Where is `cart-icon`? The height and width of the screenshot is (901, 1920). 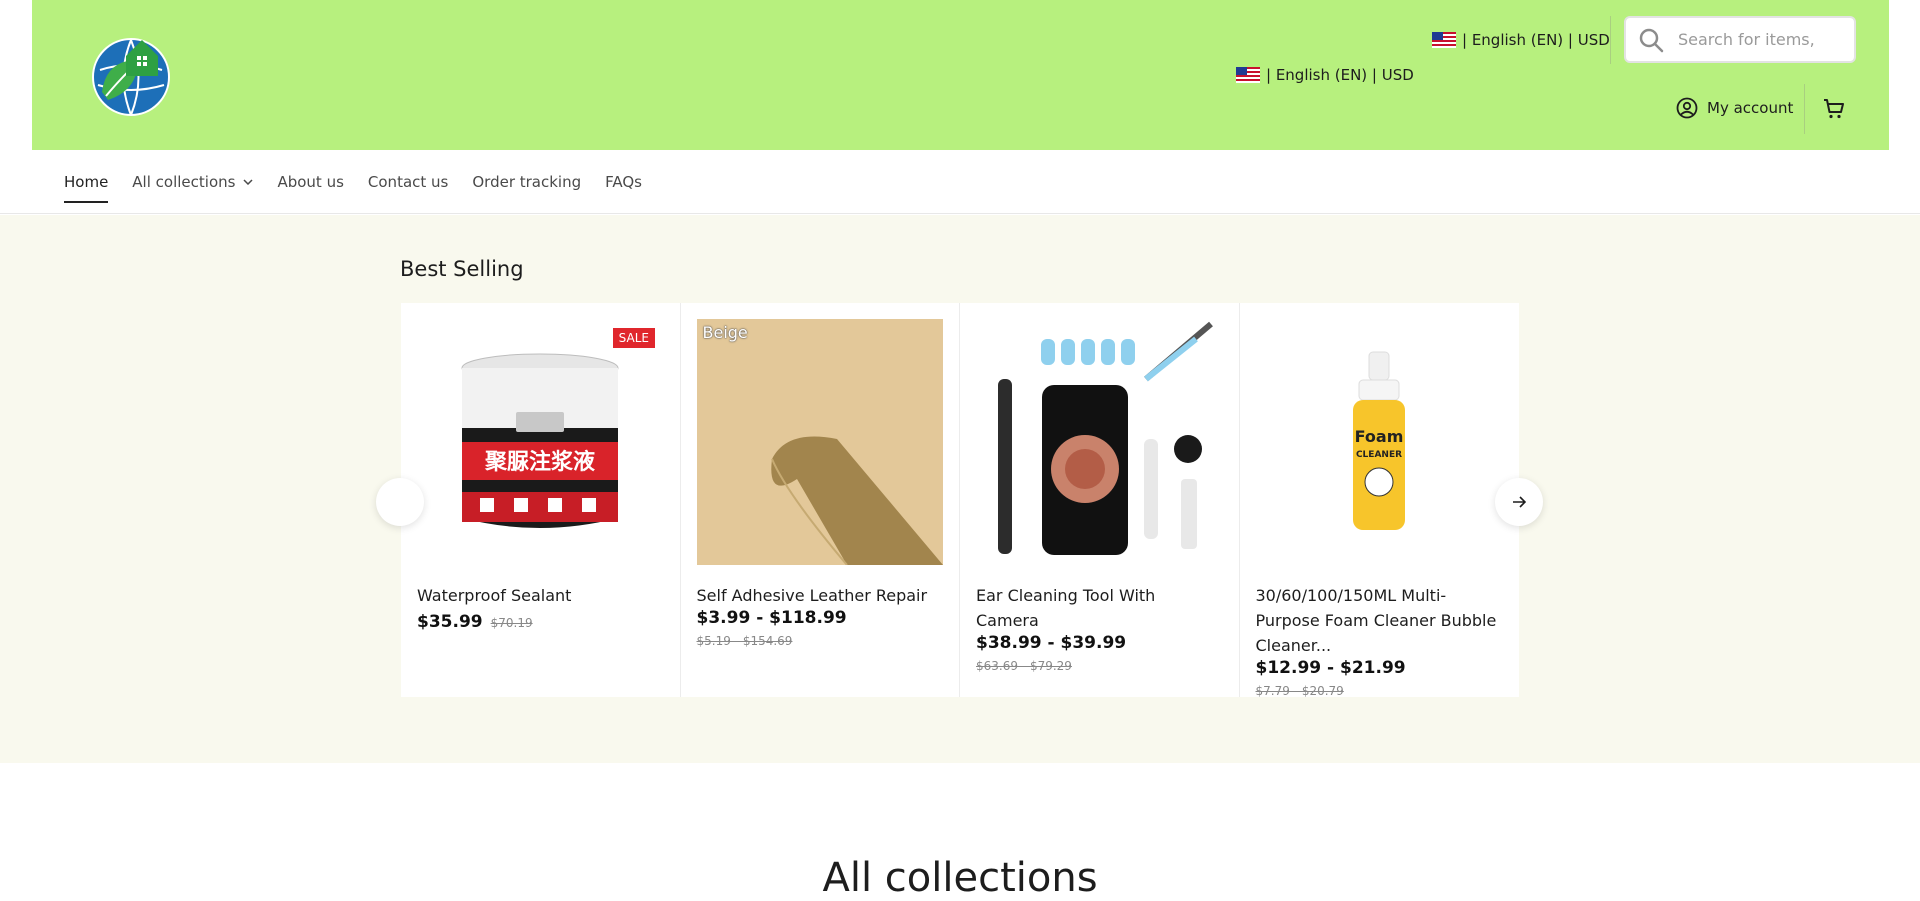
cart-icon is located at coordinates (1834, 109).